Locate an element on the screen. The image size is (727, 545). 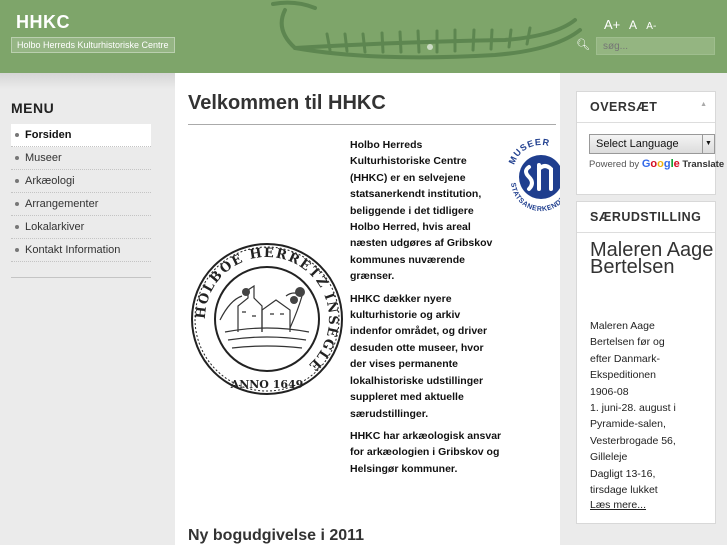
translate-widget-title: OVERSÆT is located at coordinates (624, 107).